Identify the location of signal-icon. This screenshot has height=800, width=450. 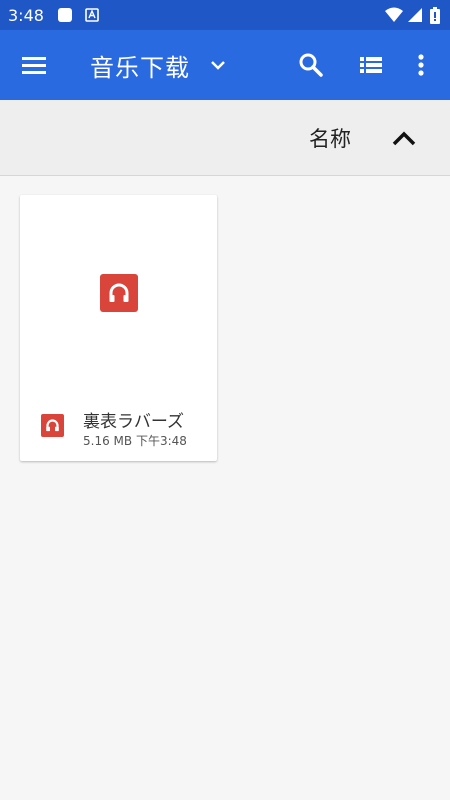
(415, 15).